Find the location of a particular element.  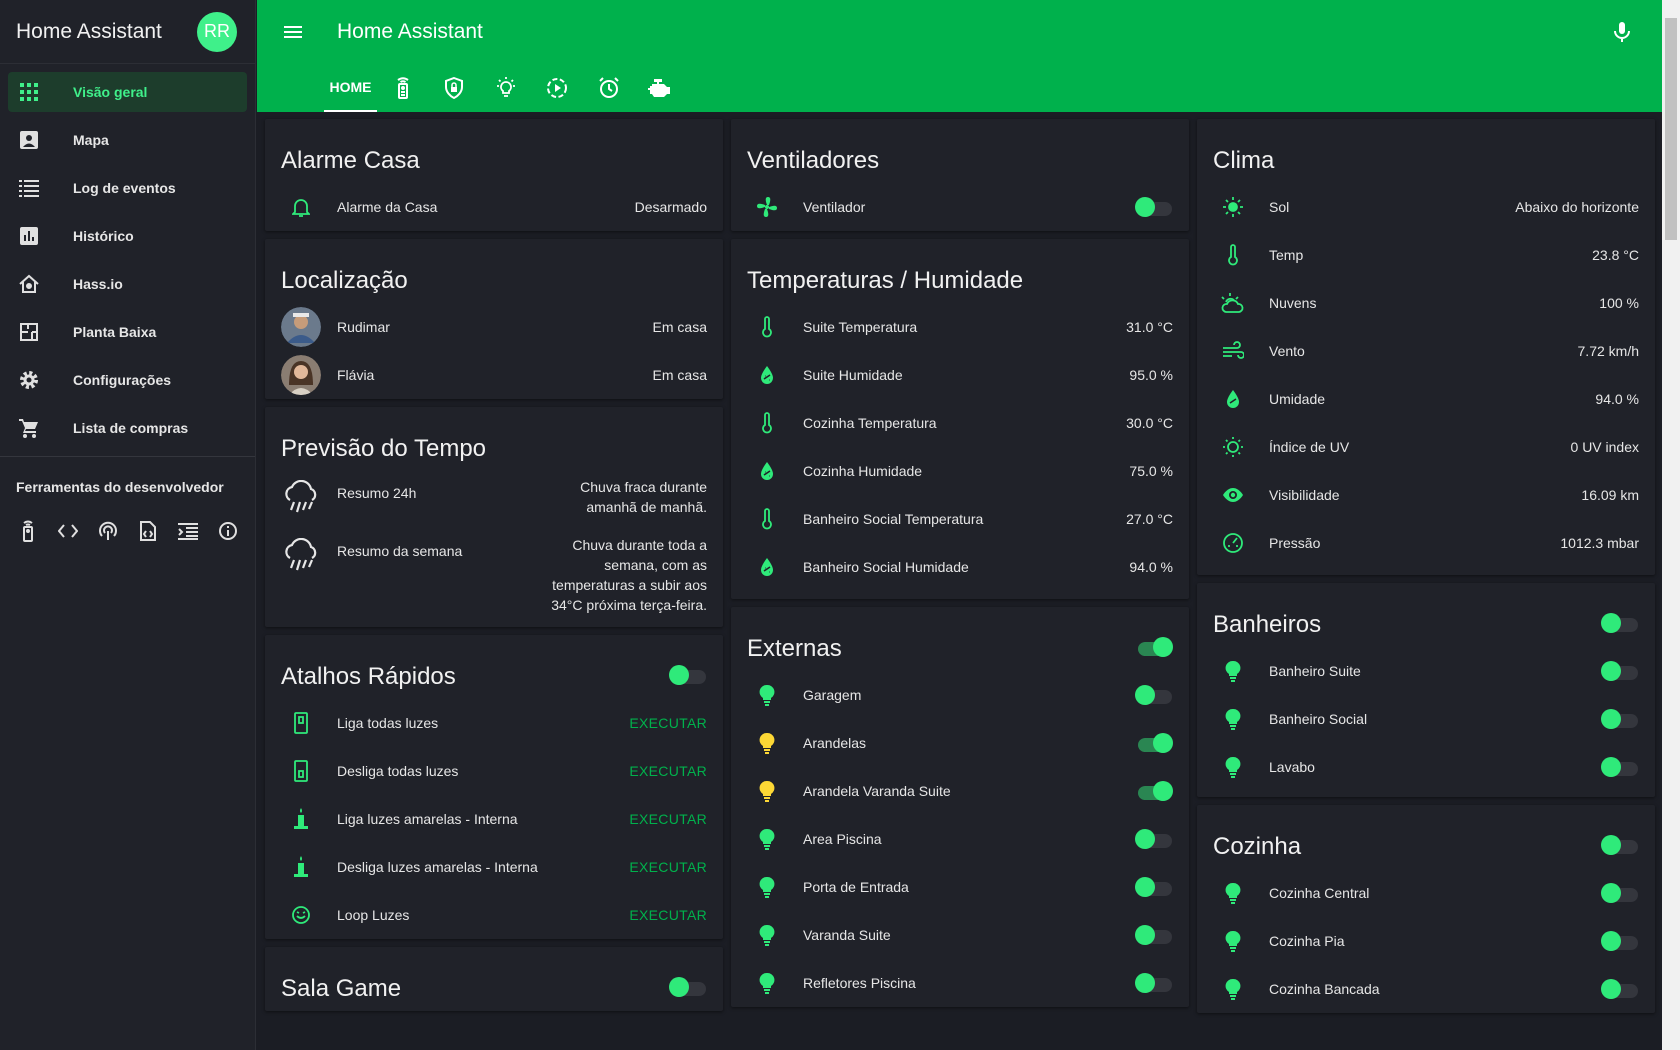

shield-lock-icon is located at coordinates (454, 88).